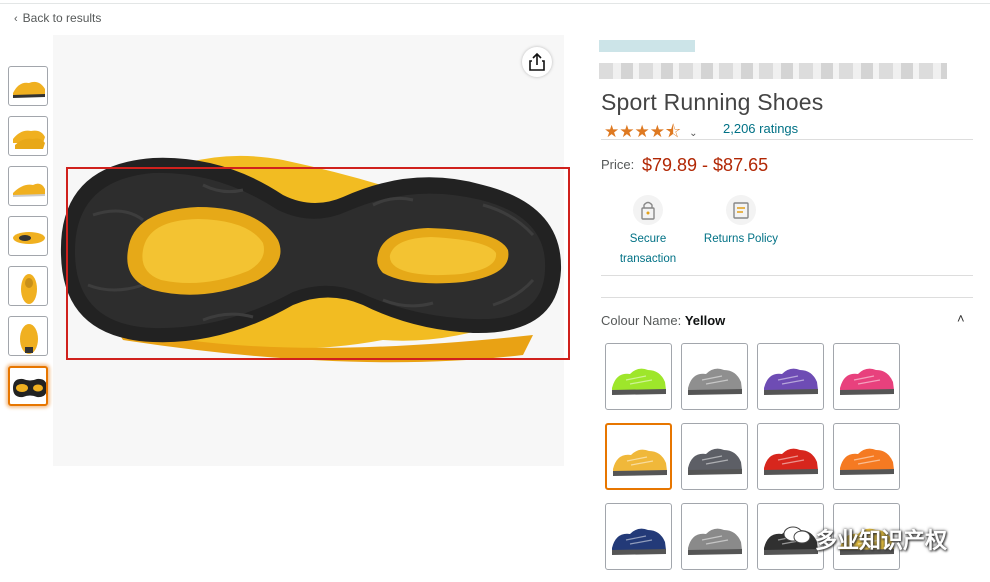  What do you see at coordinates (495, 2) in the screenshot?
I see `top-border` at bounding box center [495, 2].